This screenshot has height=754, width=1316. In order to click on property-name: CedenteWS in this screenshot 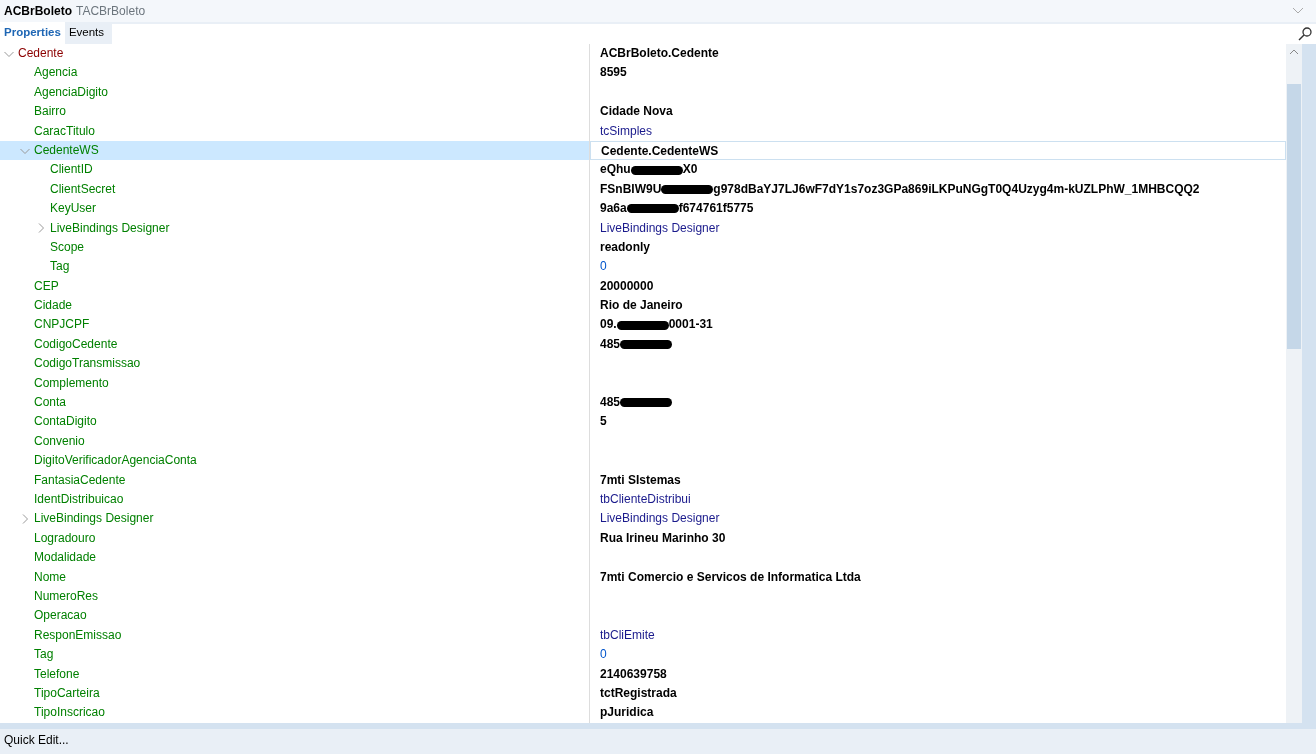, I will do `click(66, 150)`.